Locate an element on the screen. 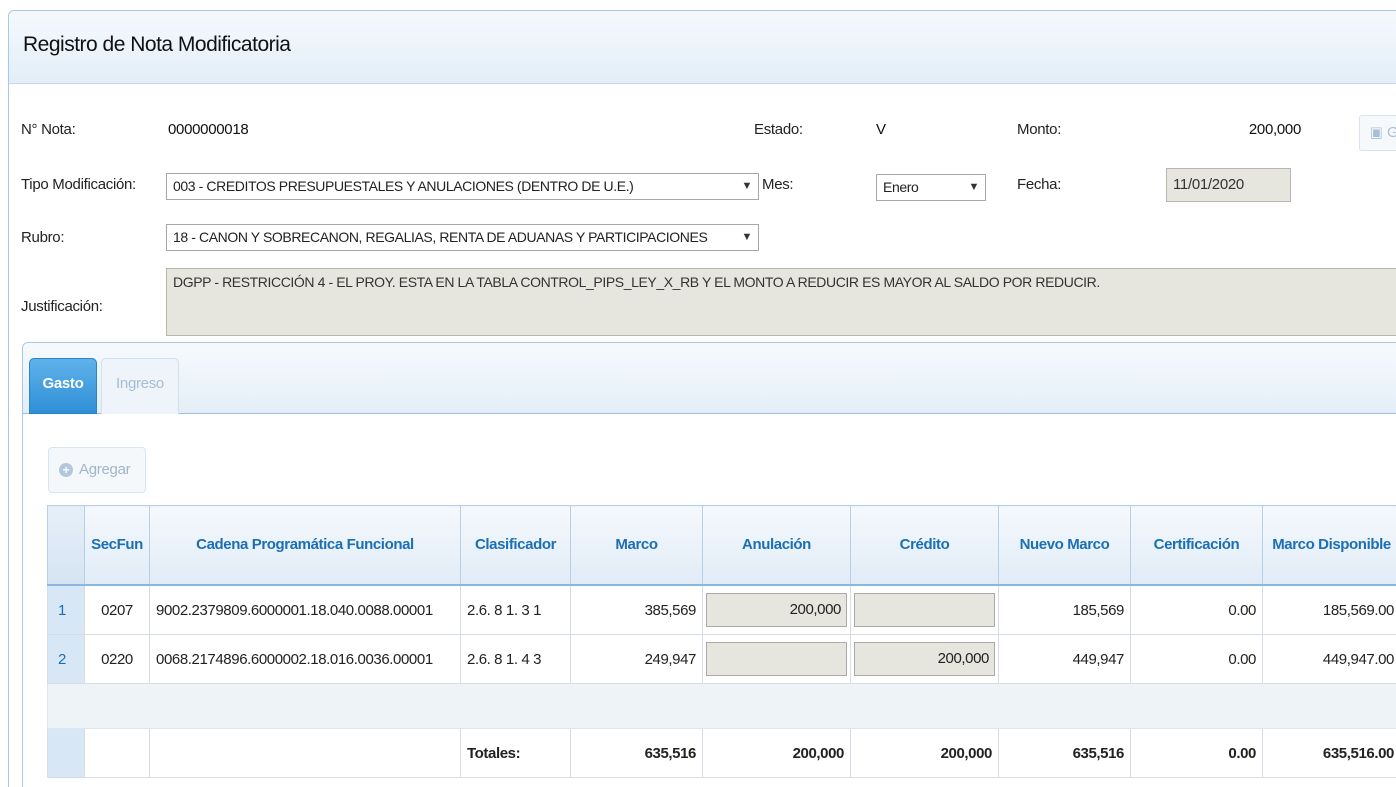  cell-cadena is located at coordinates (305, 753).